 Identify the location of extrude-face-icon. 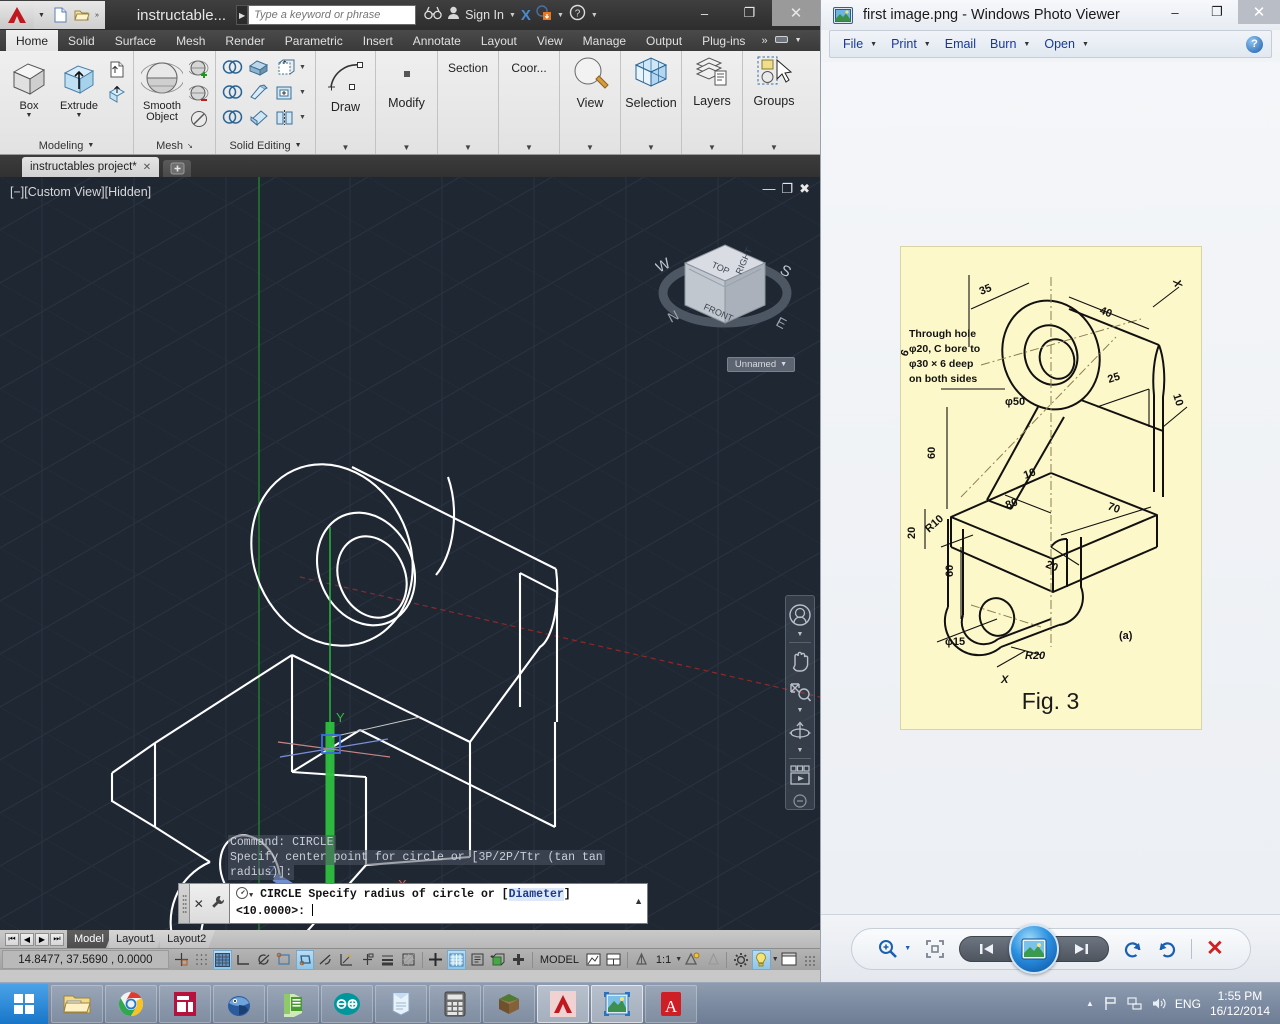
(116, 94).